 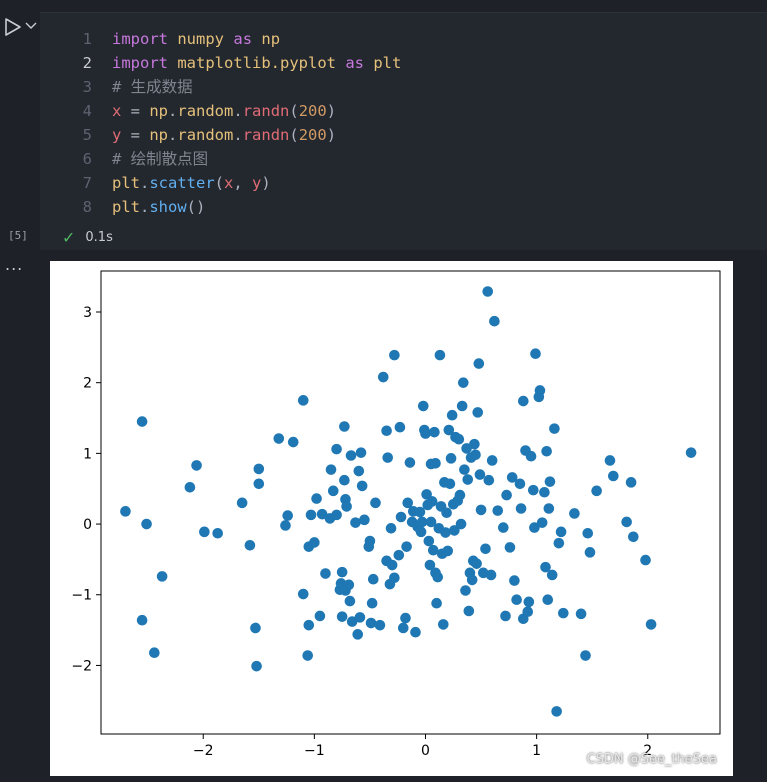 What do you see at coordinates (220, 87) in the screenshot?
I see `code-line: 3 # 生成数据` at bounding box center [220, 87].